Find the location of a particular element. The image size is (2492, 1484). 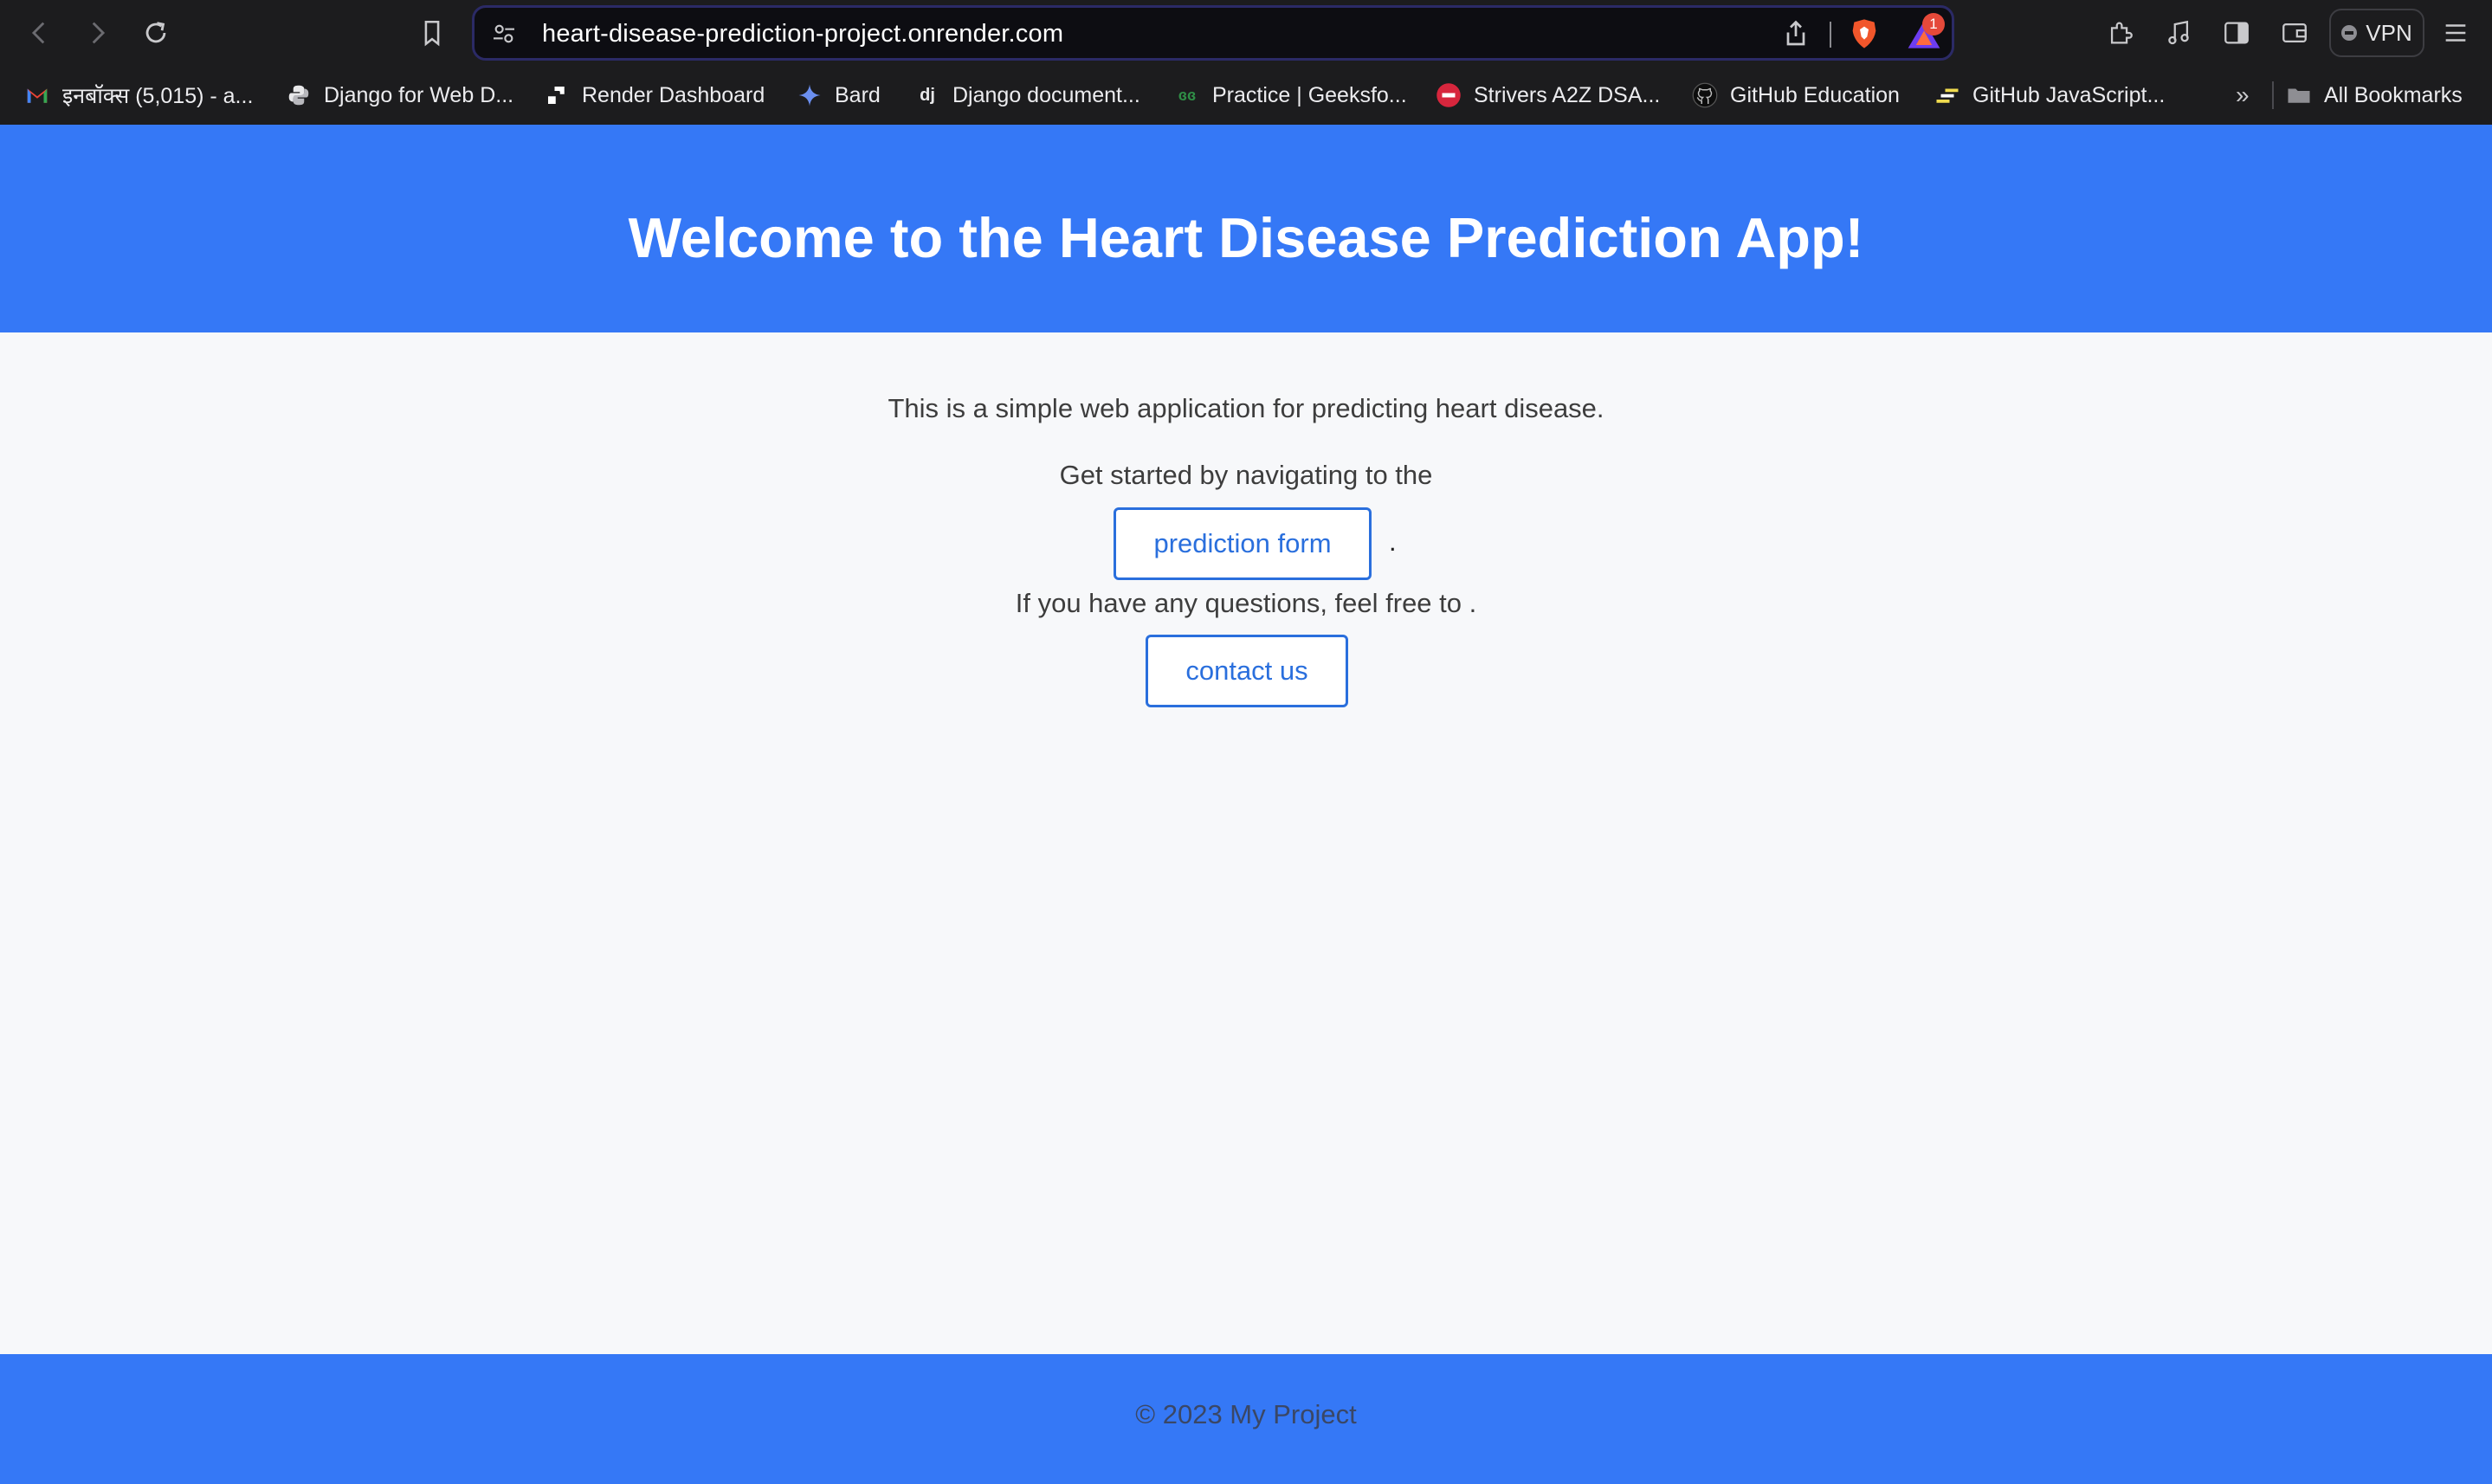

bookmark-bard: Bard is located at coordinates (839, 95).